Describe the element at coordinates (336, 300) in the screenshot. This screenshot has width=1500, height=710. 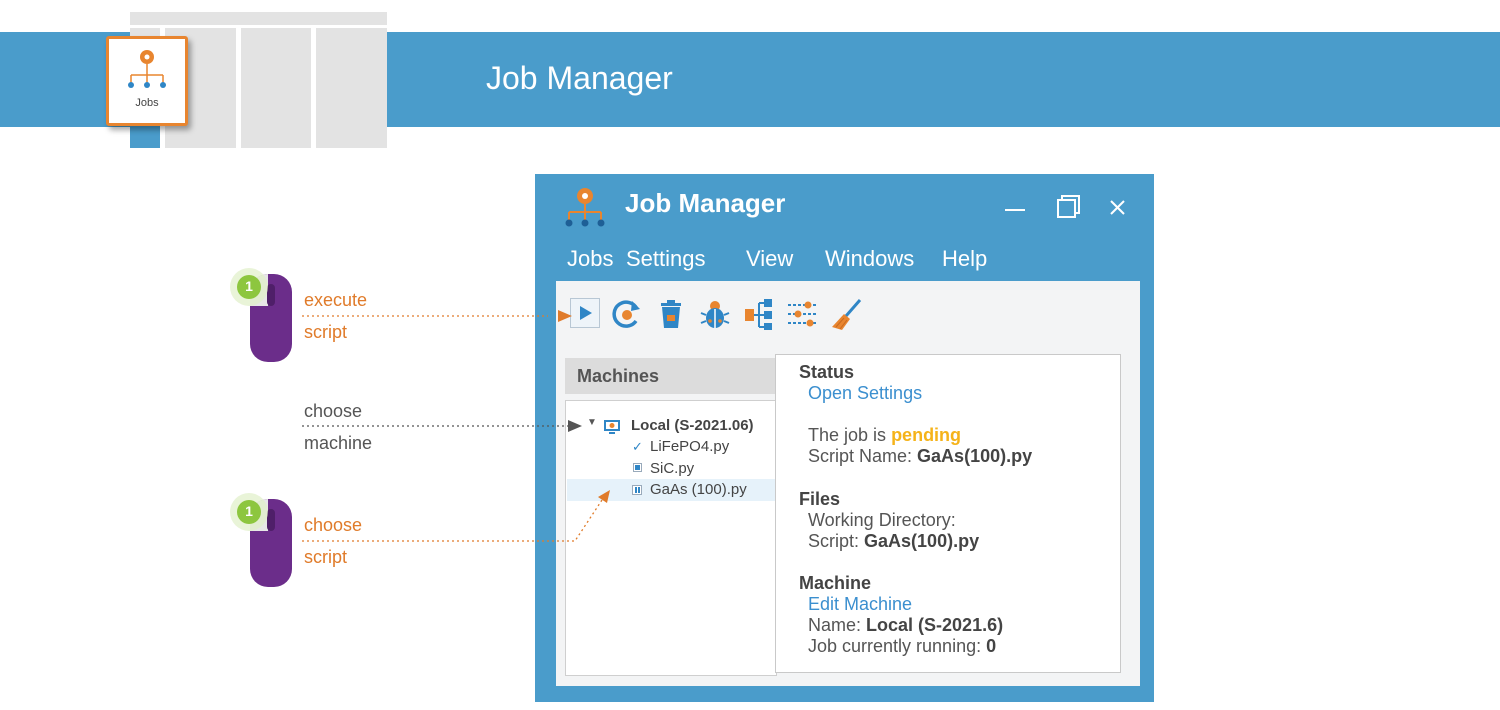
I see `annotation-text: execute` at that location.